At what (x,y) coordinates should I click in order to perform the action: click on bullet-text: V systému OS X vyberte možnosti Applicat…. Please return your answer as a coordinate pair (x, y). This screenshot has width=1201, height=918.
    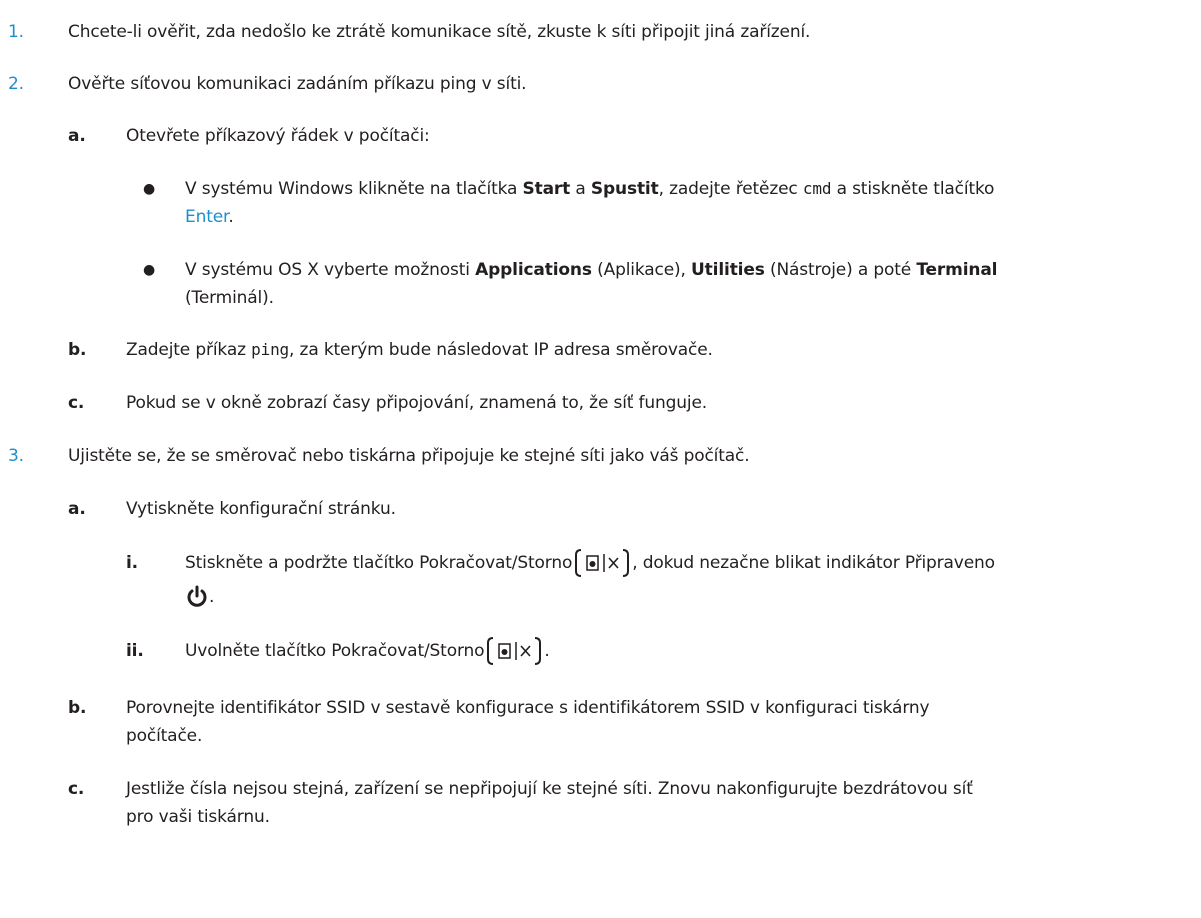
    Looking at the image, I should click on (591, 270).